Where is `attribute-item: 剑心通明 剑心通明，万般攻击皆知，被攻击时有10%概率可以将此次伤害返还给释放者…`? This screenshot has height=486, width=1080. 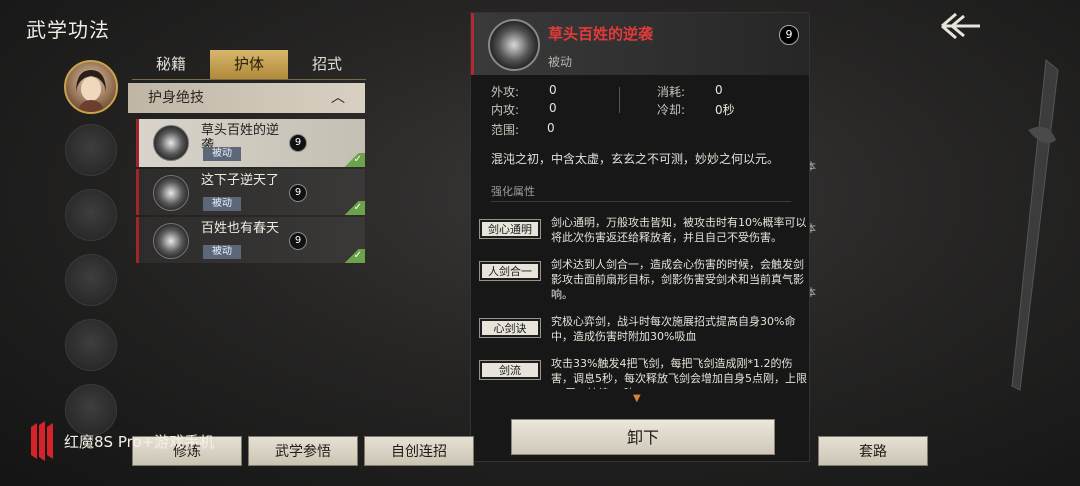
attribute-item: 剑心通明 剑心通明，万般攻击皆知，被攻击时有10%概率可以将此次伤害返还给释放者… is located at coordinates (644, 230).